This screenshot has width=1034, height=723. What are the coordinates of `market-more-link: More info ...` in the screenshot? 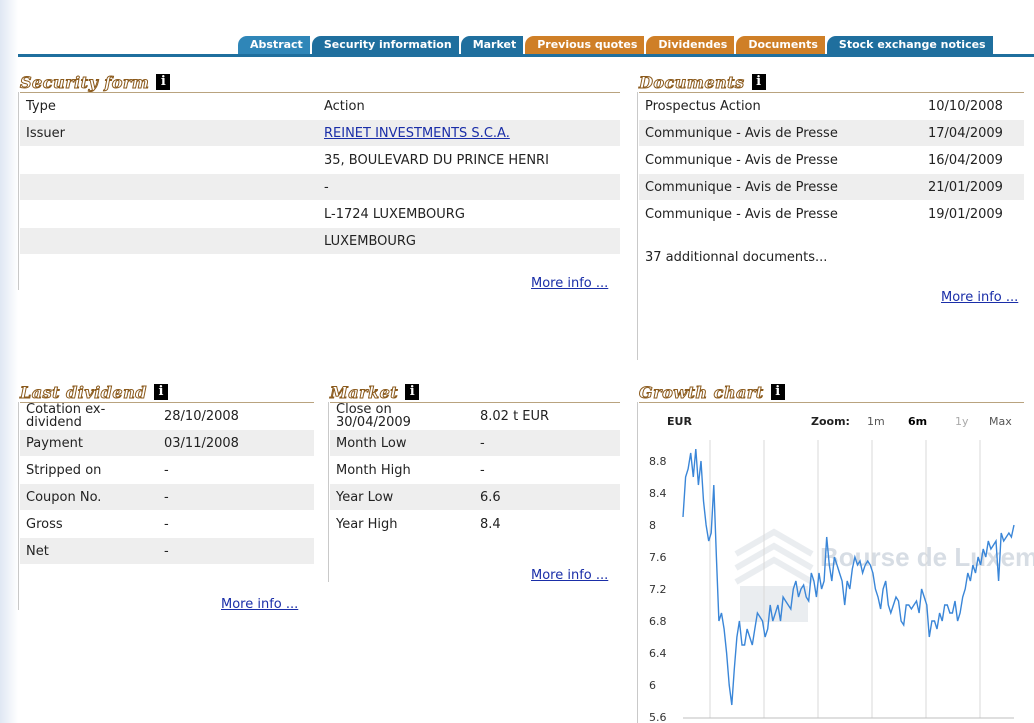 It's located at (569, 575).